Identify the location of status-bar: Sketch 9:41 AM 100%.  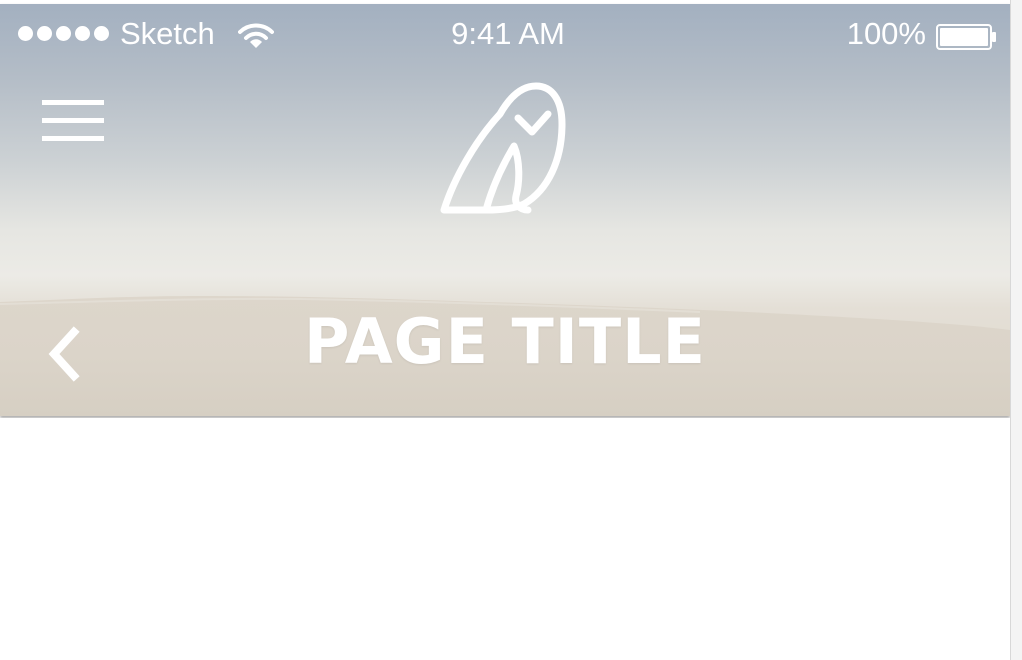
(505, 34).